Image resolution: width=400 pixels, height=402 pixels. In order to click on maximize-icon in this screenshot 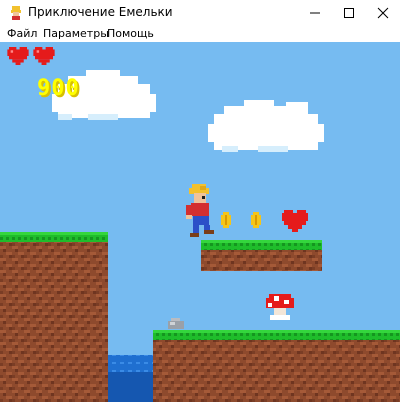, I will do `click(349, 13)`.